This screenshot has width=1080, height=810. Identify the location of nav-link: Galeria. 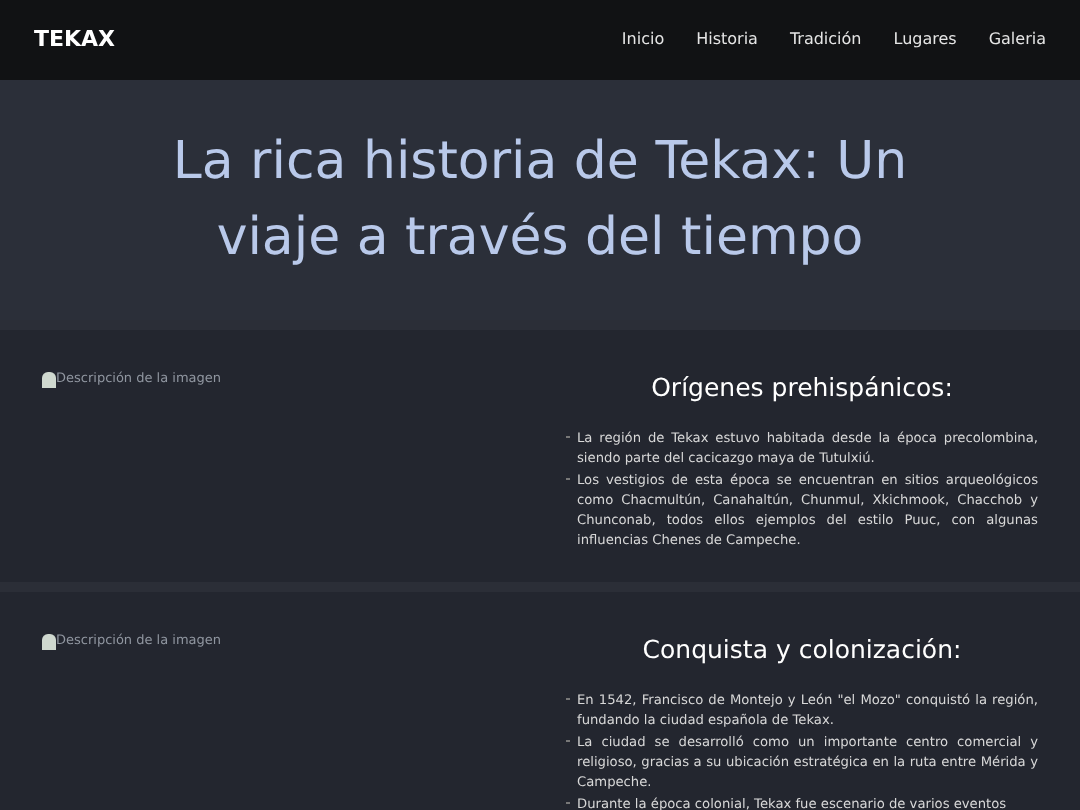
(1017, 40).